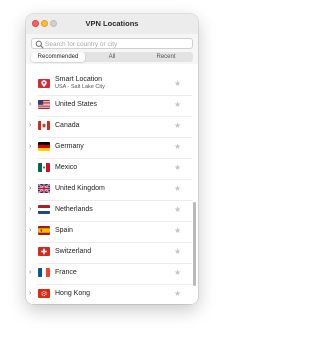 The image size is (320, 338). I want to click on location-name: United Kingdom, so click(80, 188).